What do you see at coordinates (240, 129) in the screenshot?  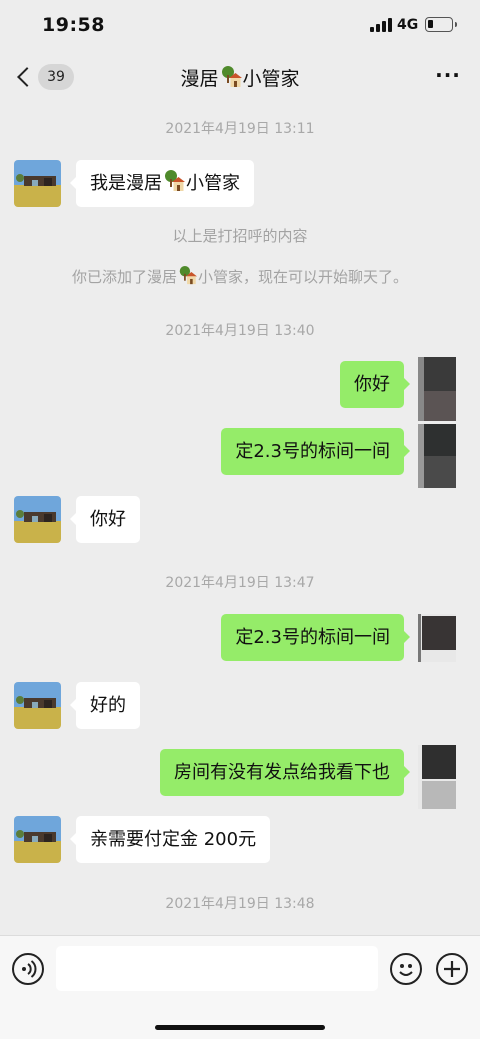 I see `timestamp: 2021年4月19日 13:11` at bounding box center [240, 129].